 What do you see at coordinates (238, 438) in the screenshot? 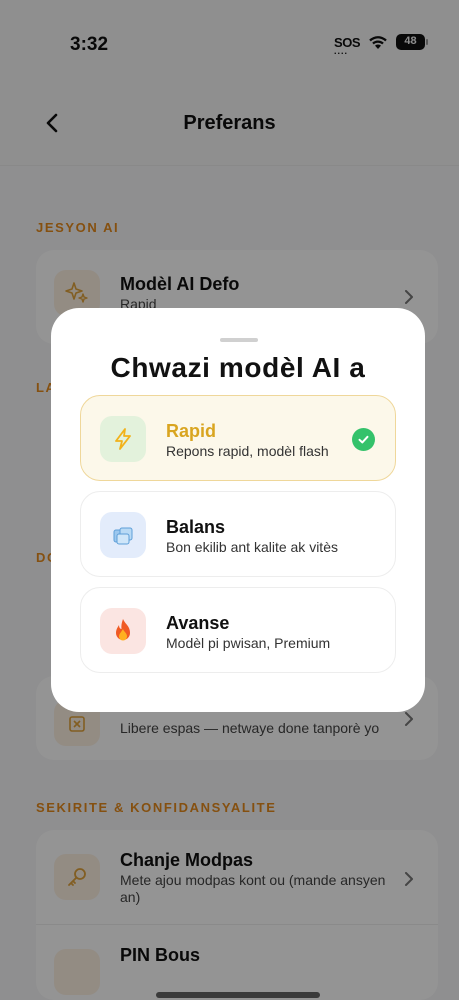
I see `option-rapid: Rapid Repons rapid, modèl flash` at bounding box center [238, 438].